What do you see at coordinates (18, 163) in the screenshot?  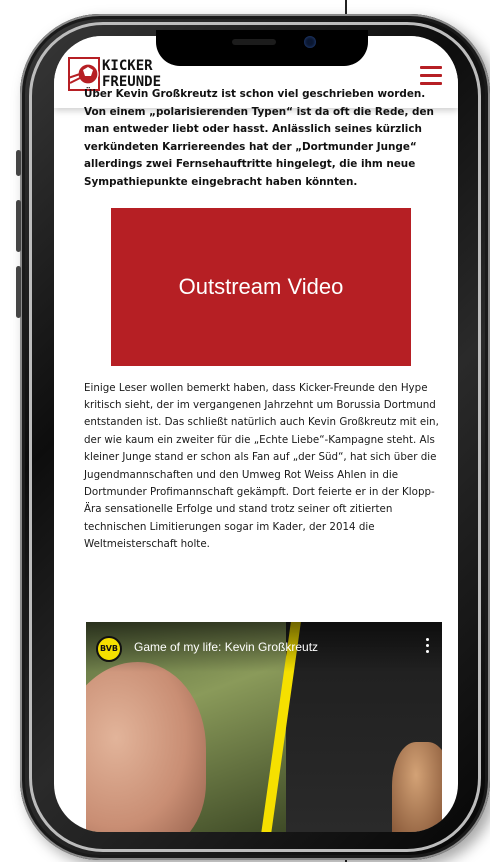 I see `phone-side-button` at bounding box center [18, 163].